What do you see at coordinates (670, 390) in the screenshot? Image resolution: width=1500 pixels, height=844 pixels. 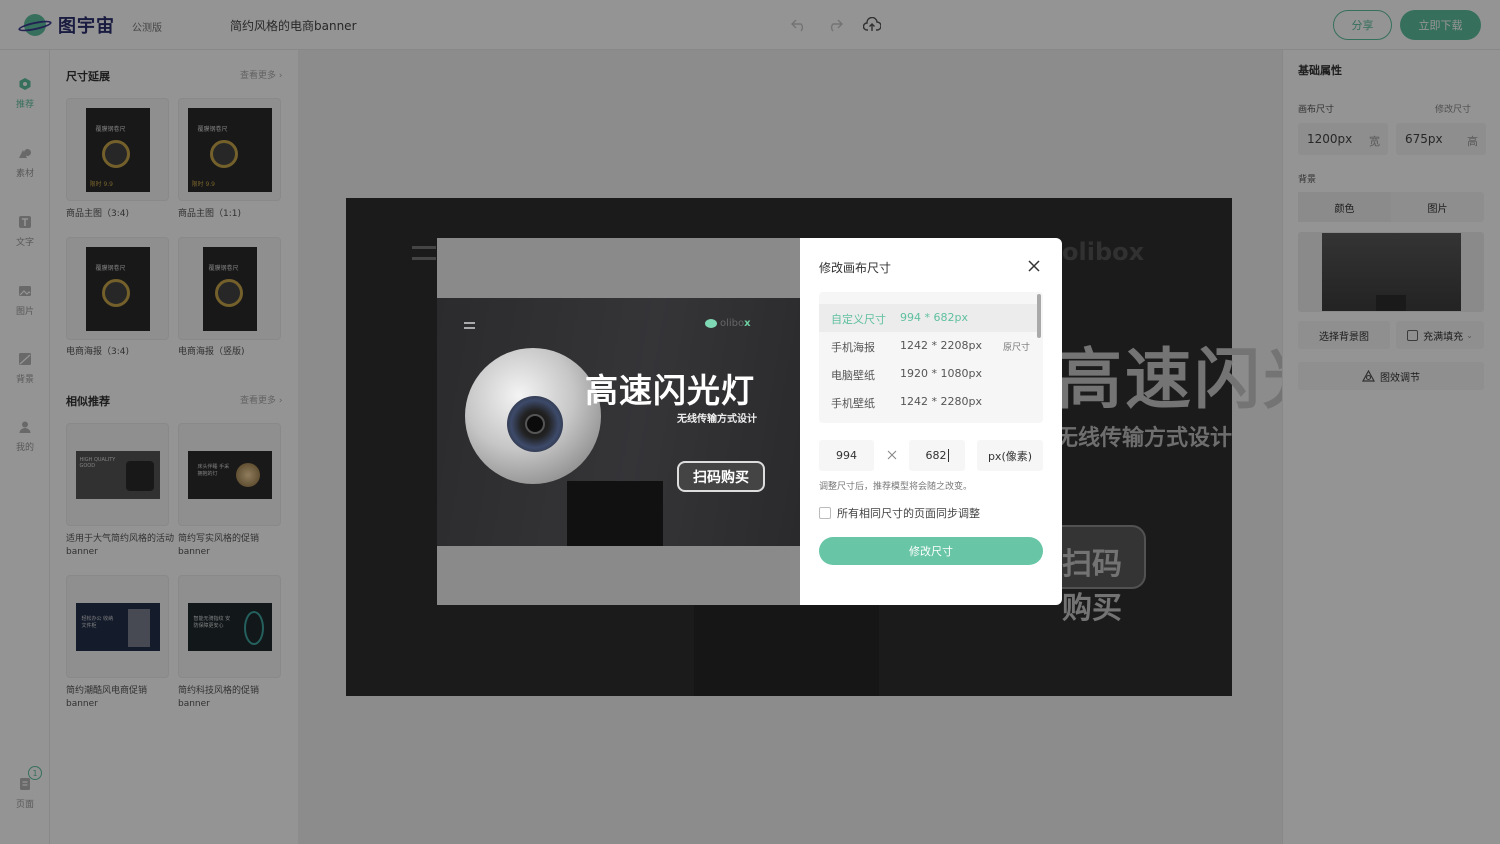 I see `preview-headline: 高速闪光灯` at bounding box center [670, 390].